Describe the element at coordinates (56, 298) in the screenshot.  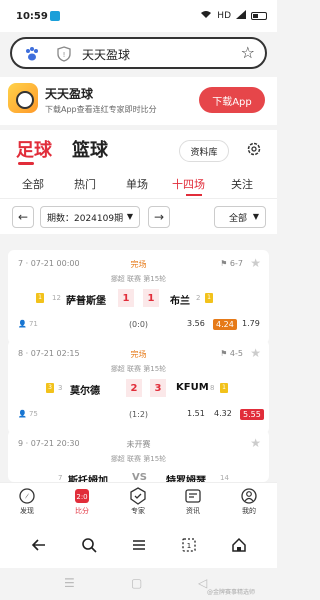
I see `home-rank: 12` at that location.